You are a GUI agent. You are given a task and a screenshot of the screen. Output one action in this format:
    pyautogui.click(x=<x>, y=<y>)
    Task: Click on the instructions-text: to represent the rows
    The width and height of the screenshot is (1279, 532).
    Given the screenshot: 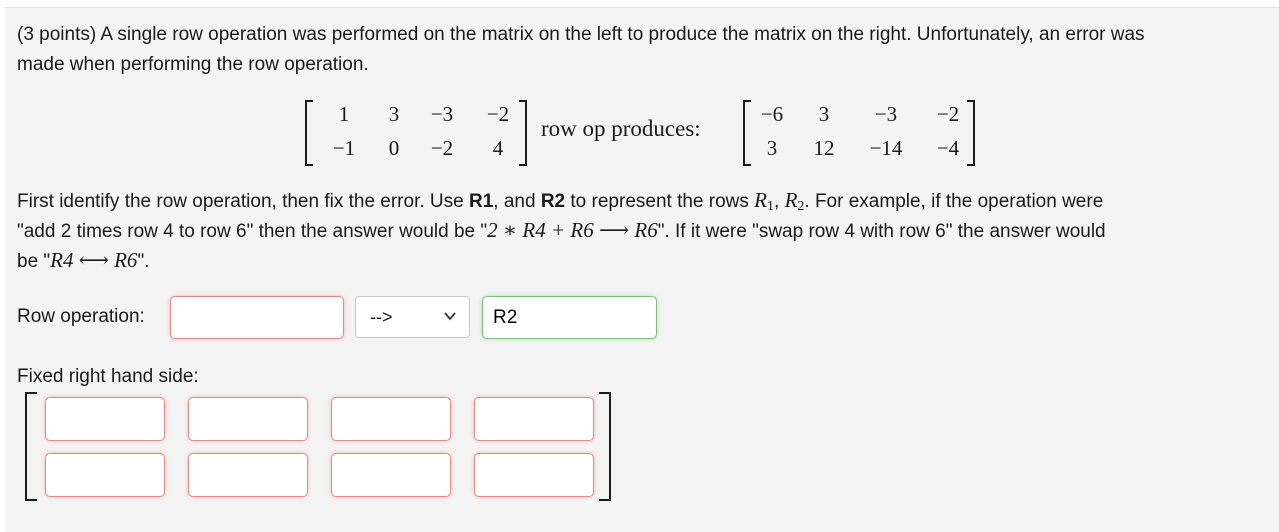 What is the action you would take?
    pyautogui.click(x=660, y=201)
    